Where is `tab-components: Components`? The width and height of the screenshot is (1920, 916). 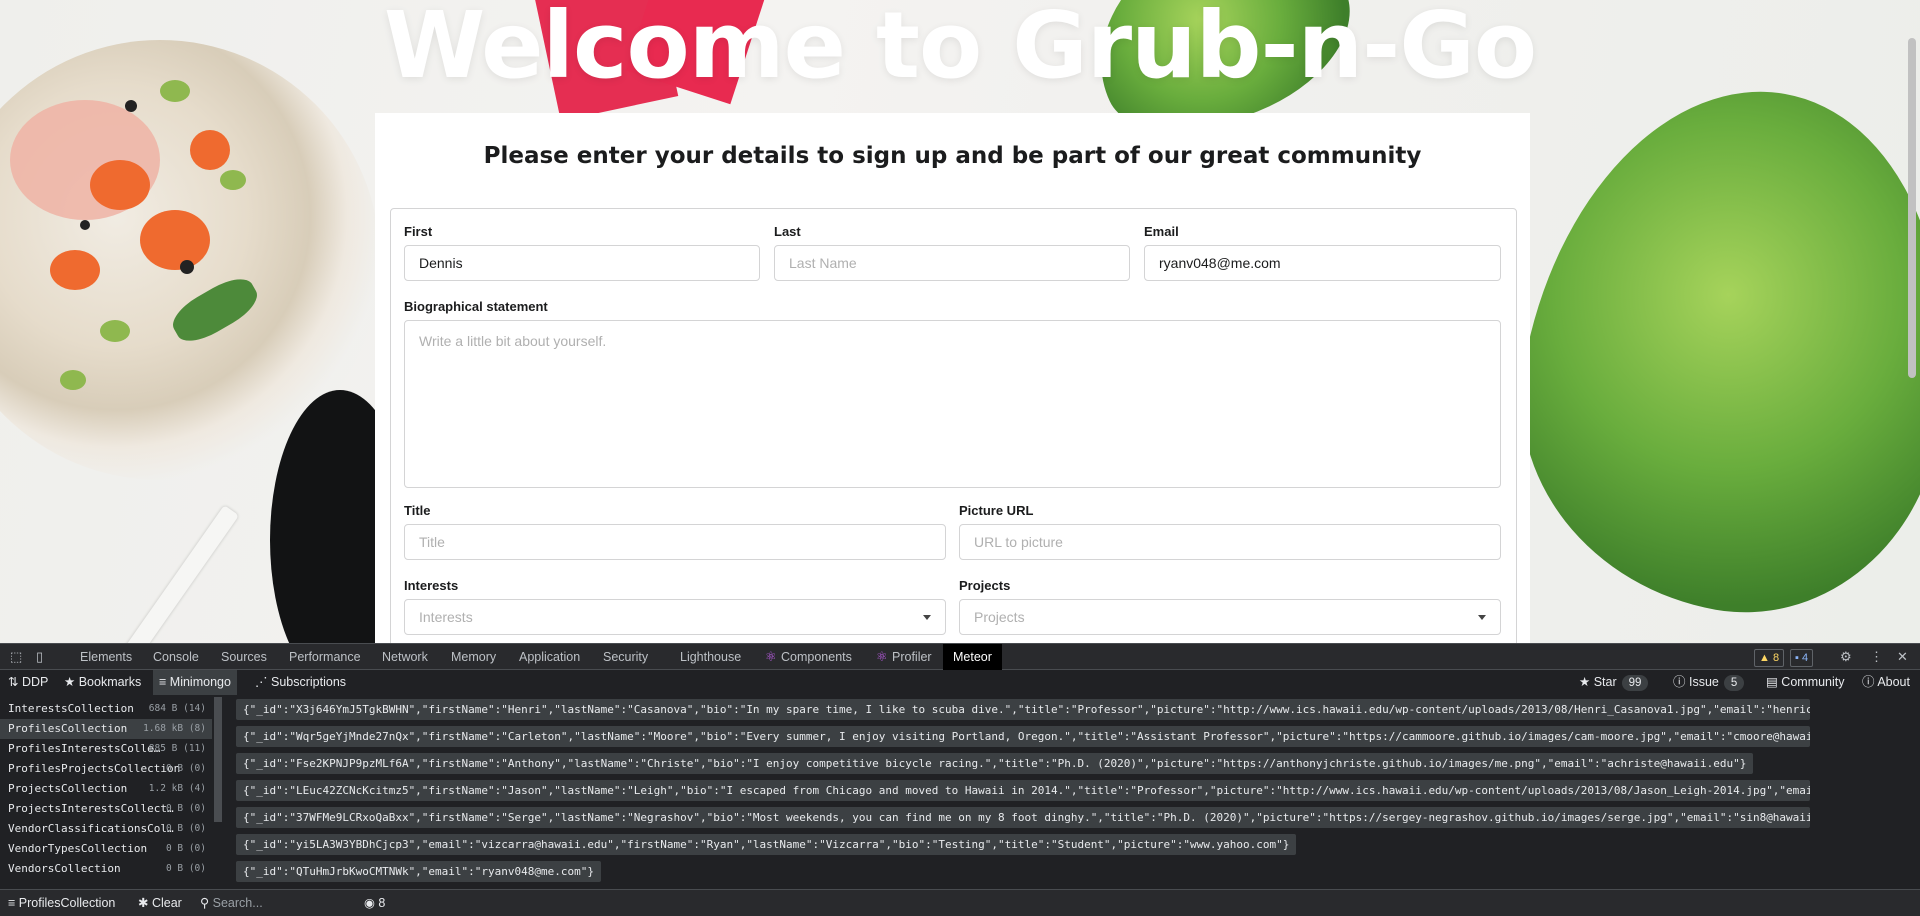
tab-components: Components is located at coordinates (816, 657).